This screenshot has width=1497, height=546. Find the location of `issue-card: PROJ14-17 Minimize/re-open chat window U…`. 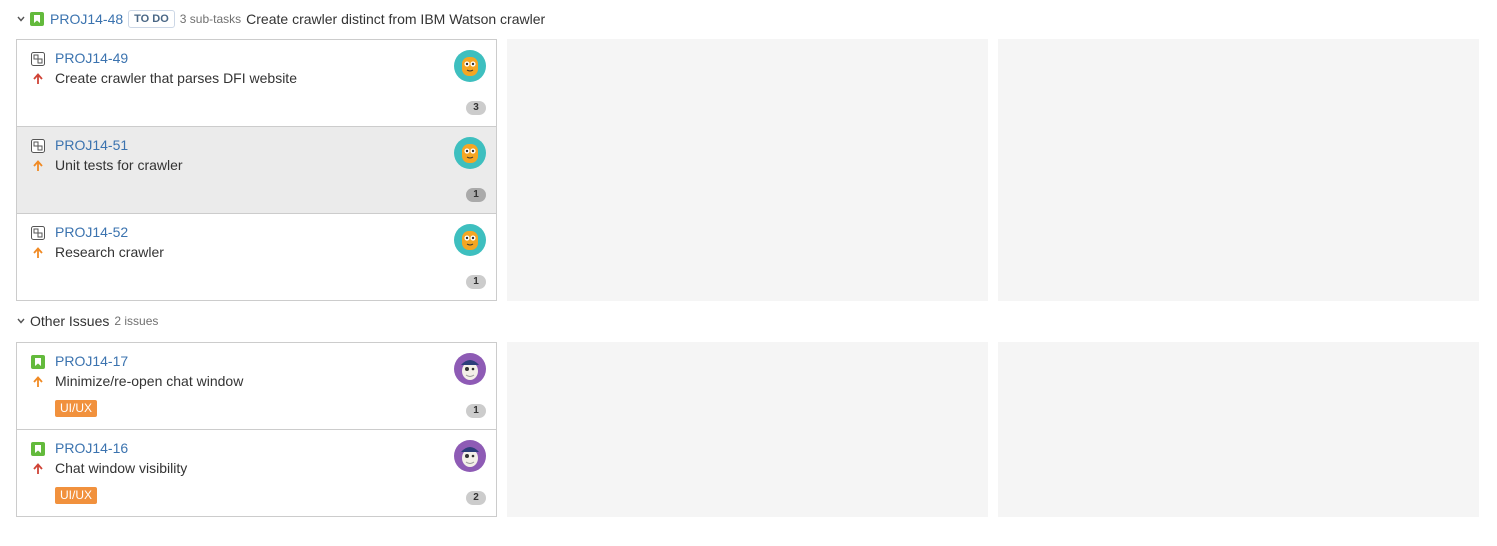

issue-card: PROJ14-17 Minimize/re-open chat window U… is located at coordinates (256, 386).